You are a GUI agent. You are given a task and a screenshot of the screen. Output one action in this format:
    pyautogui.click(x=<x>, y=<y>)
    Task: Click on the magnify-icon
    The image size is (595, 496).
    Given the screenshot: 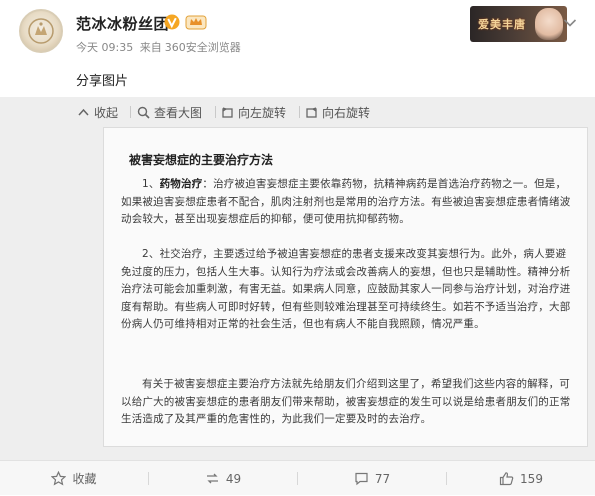 What is the action you would take?
    pyautogui.click(x=143, y=112)
    